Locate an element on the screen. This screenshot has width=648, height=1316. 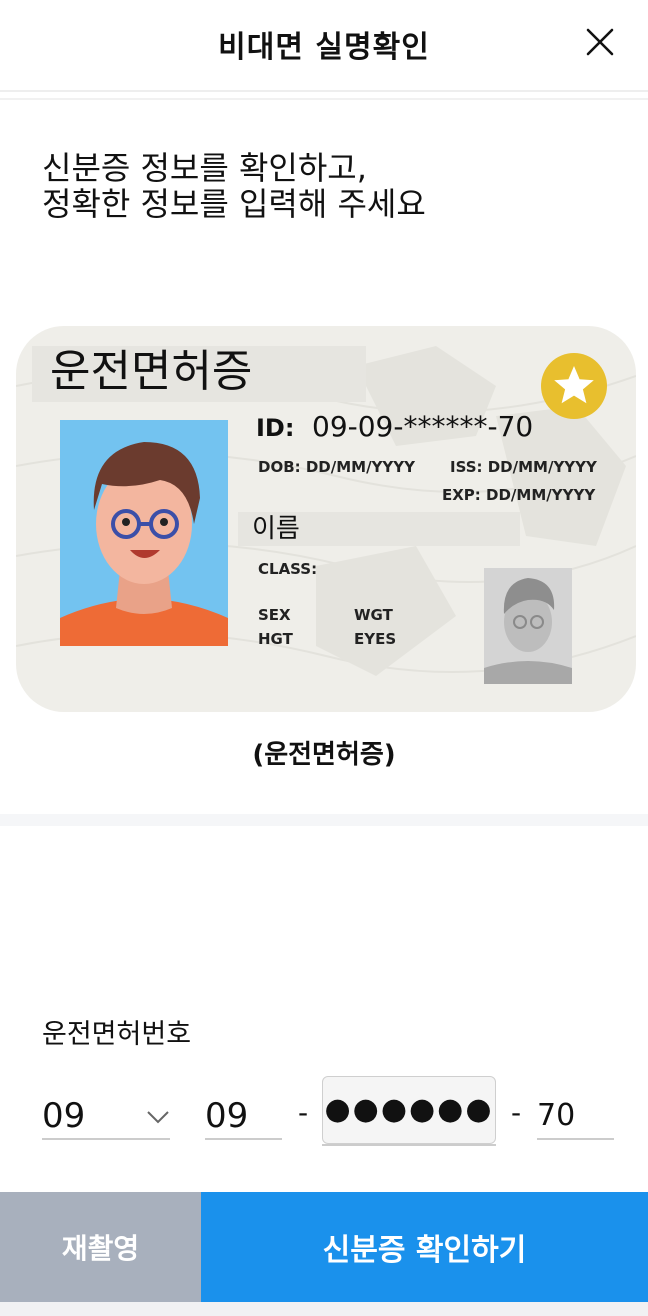
home-indicator-area is located at coordinates (324, 1309).